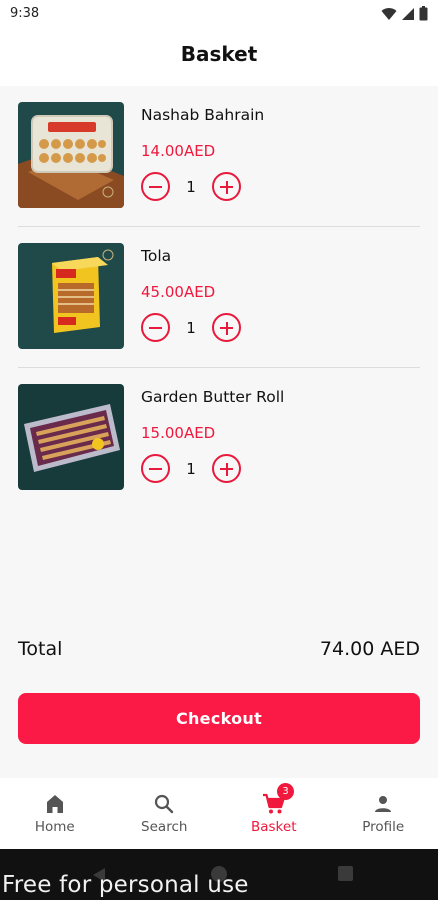 The width and height of the screenshot is (438, 900). I want to click on nav-item-home: Home, so click(55, 813).